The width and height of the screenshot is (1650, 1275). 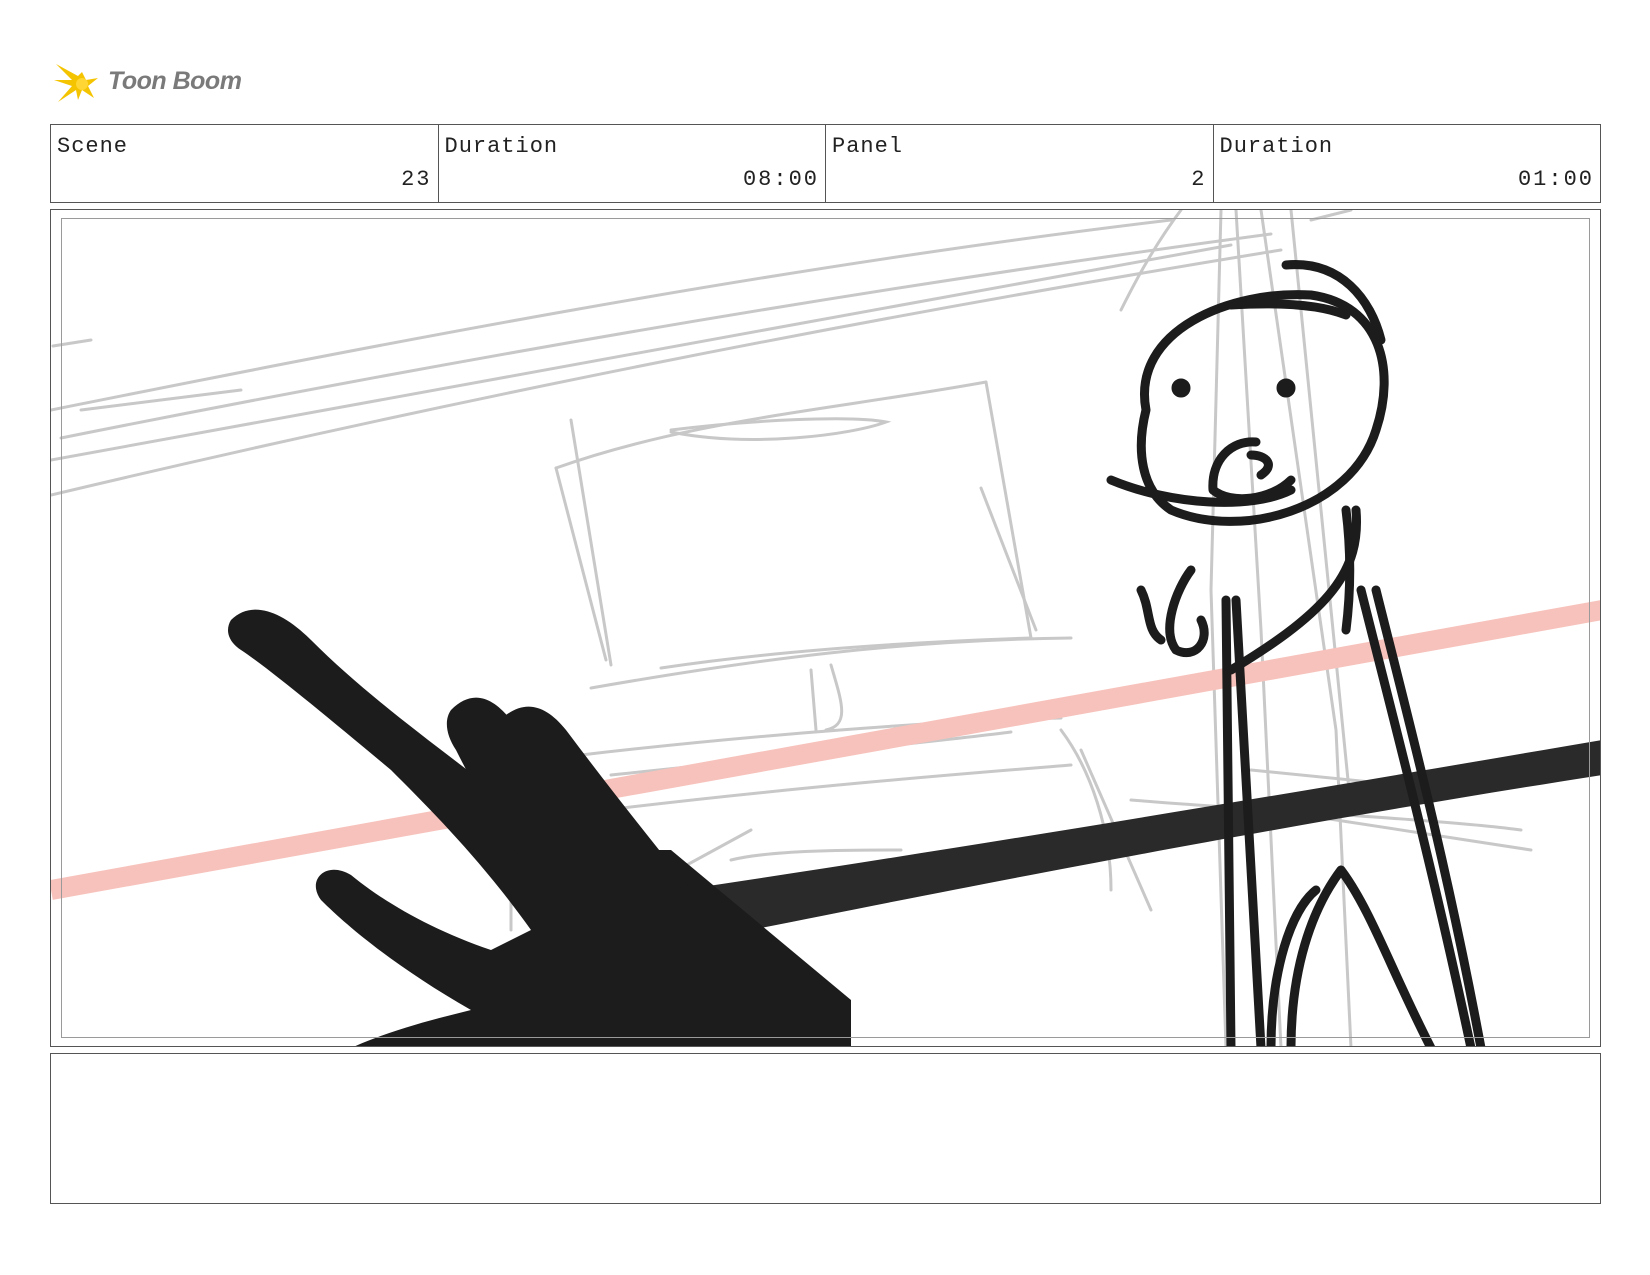 What do you see at coordinates (1199, 179) in the screenshot?
I see `panel-number: 2` at bounding box center [1199, 179].